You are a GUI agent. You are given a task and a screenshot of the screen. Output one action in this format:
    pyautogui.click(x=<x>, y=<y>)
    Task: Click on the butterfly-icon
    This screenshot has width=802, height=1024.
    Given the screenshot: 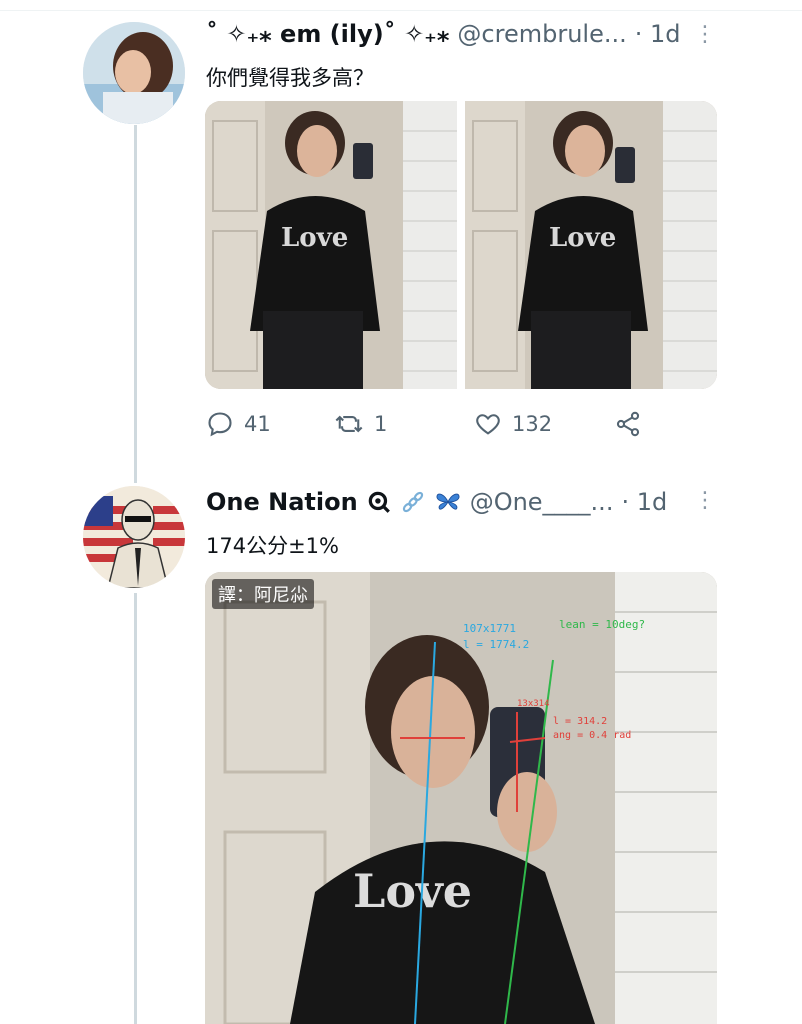 What is the action you would take?
    pyautogui.click(x=448, y=501)
    